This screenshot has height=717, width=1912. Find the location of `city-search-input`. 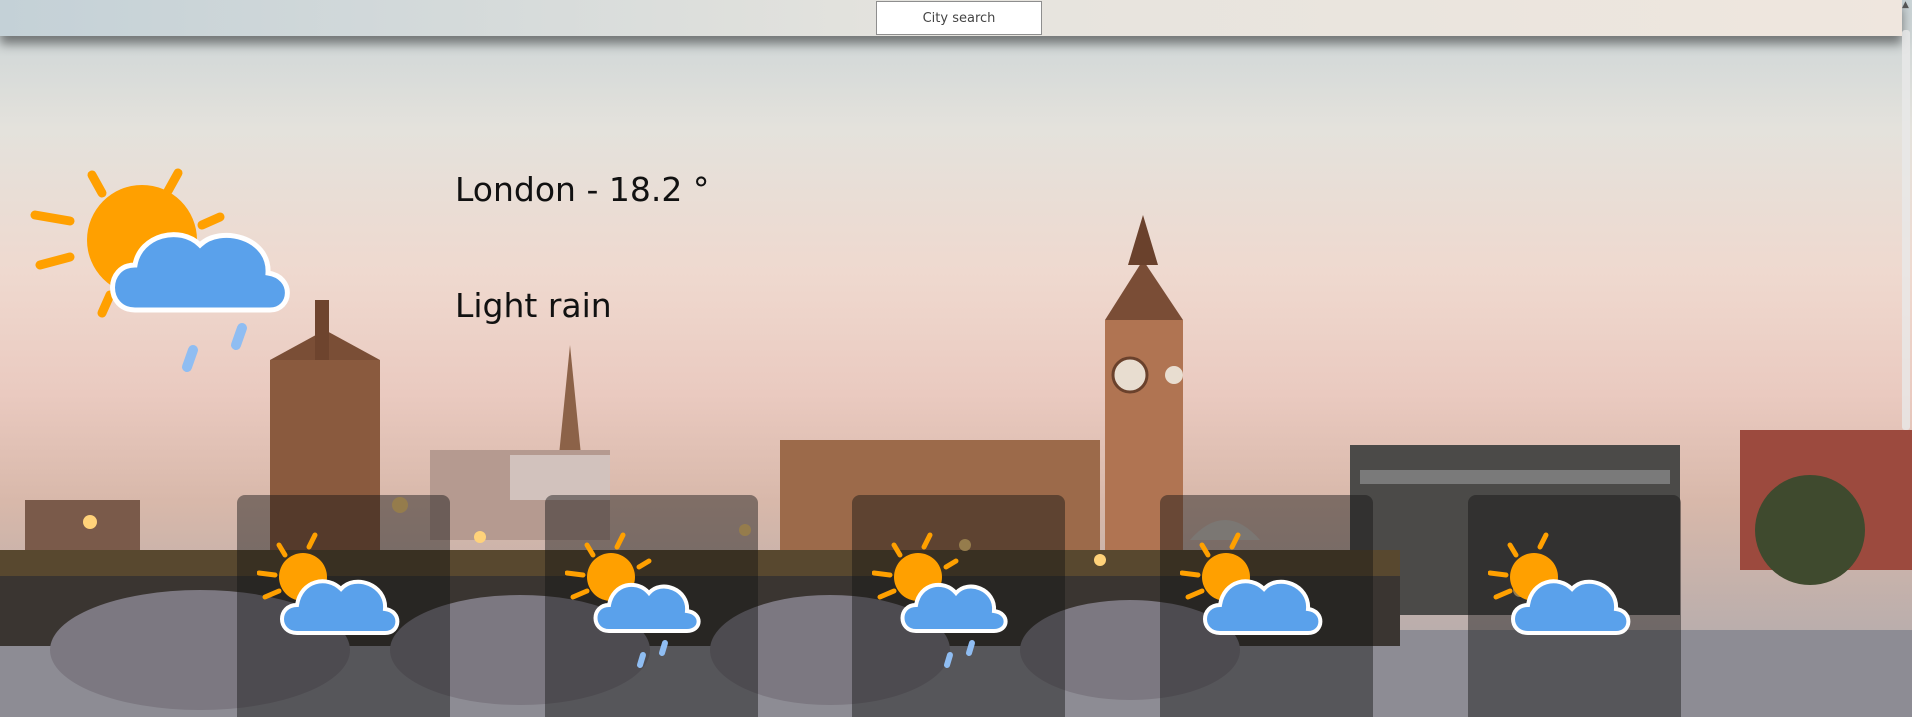

city-search-input is located at coordinates (959, 18).